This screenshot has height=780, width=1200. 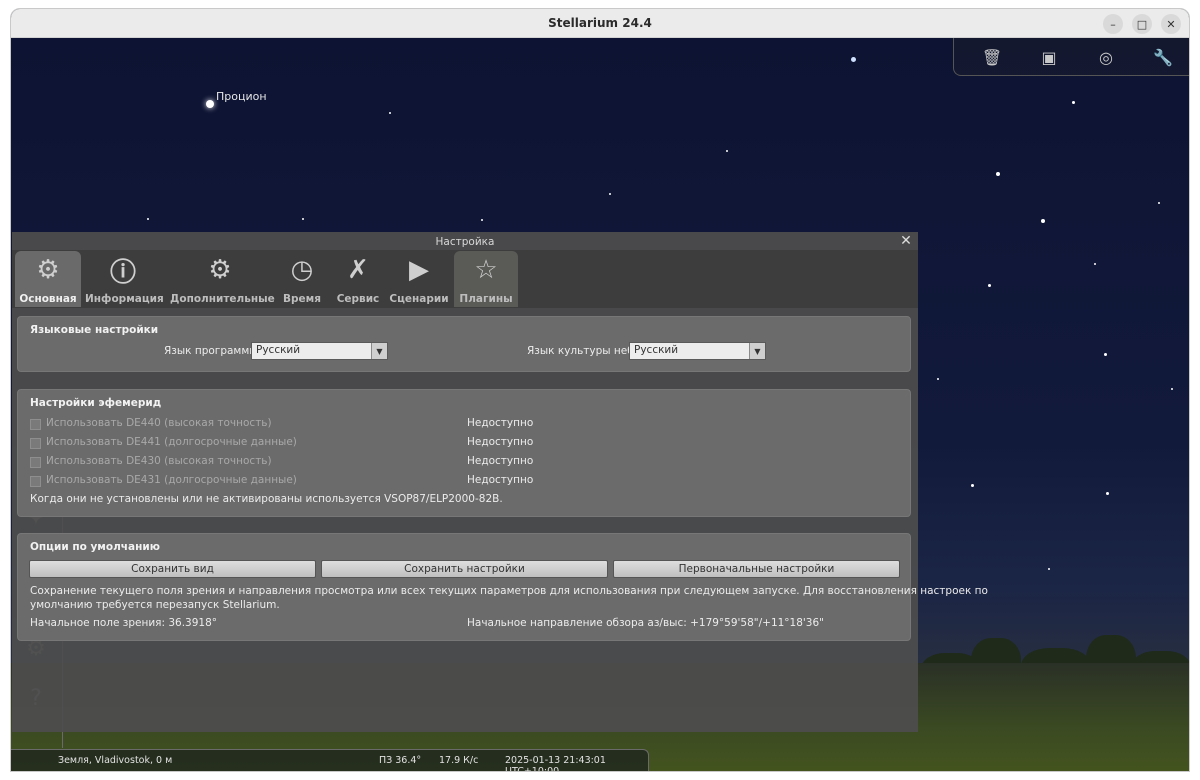 I want to click on tab-extras: ⚙ Дополнительные, so click(x=222, y=279).